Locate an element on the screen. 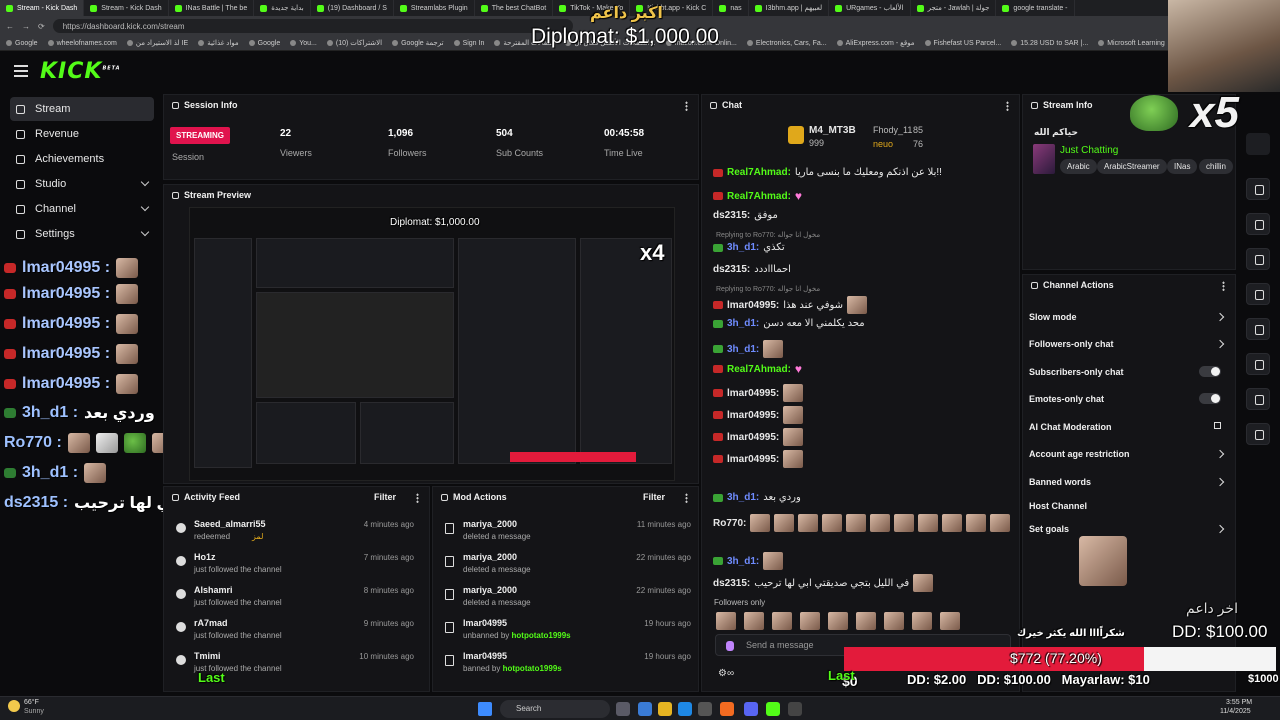  sidebar-item-stream: Stream is located at coordinates (82, 109).